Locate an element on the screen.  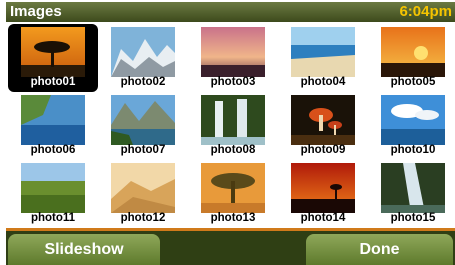
photo-tile: photo03 is located at coordinates (233, 58).